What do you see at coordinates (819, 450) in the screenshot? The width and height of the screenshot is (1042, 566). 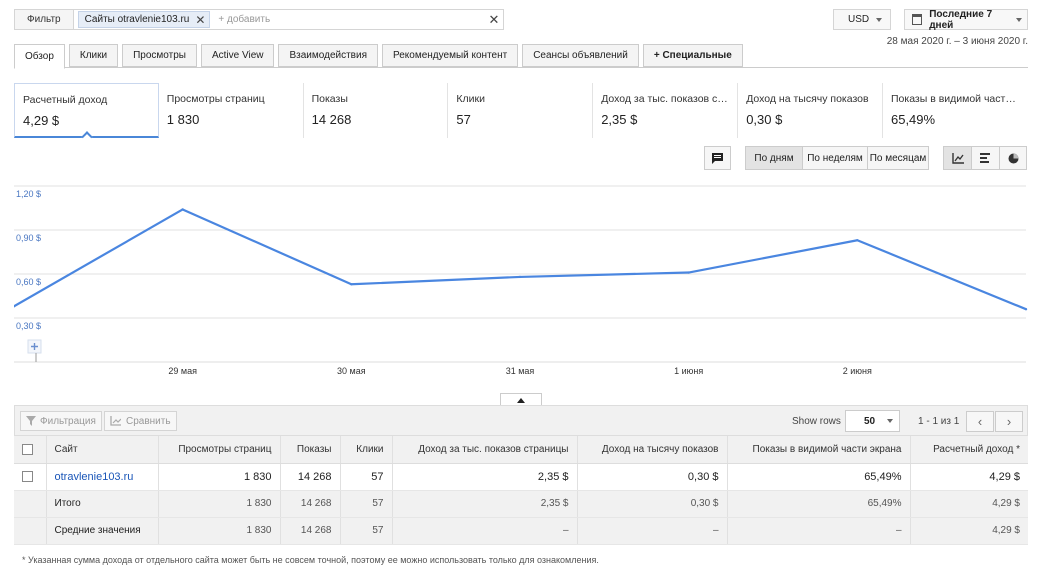 I see `col-viewability: Показы в видимой части экрана` at bounding box center [819, 450].